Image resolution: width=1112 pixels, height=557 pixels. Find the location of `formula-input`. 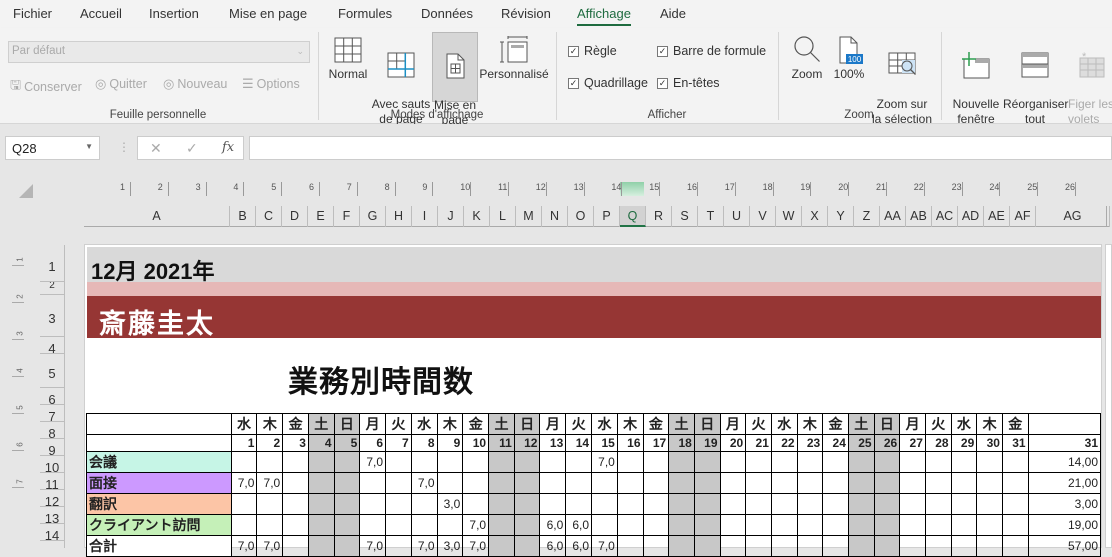

formula-input is located at coordinates (680, 148).